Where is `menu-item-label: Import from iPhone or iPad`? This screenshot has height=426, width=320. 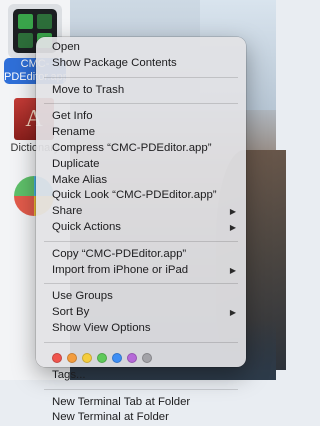 menu-item-label: Import from iPhone or iPad is located at coordinates (120, 269).